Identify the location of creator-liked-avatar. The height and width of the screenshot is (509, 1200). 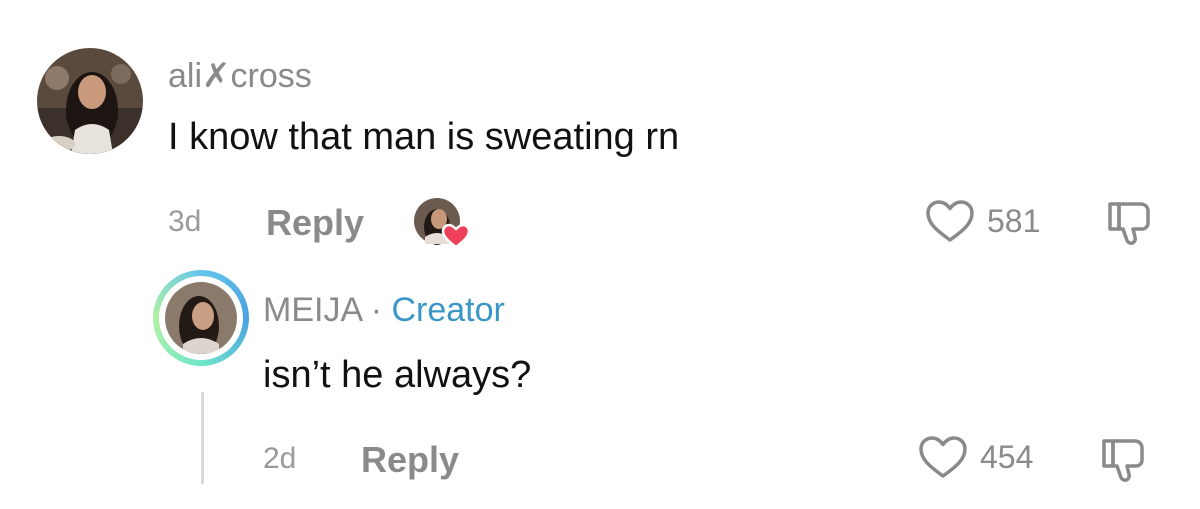
(442, 223).